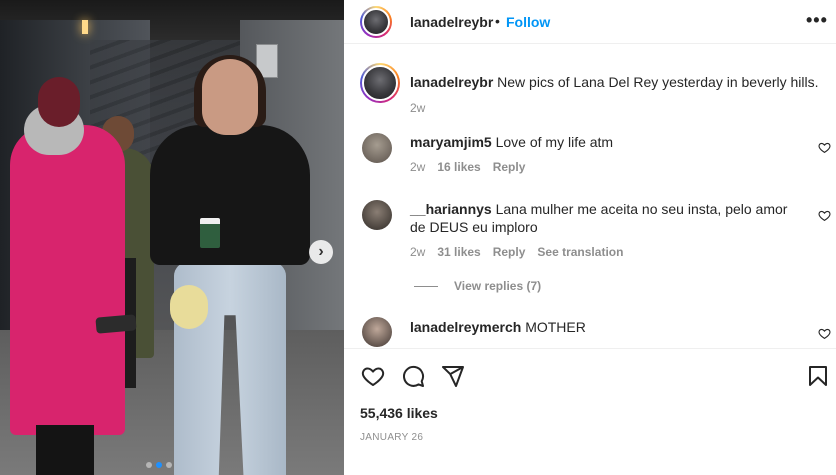  I want to click on caption-username: lanadelreybr, so click(451, 82).